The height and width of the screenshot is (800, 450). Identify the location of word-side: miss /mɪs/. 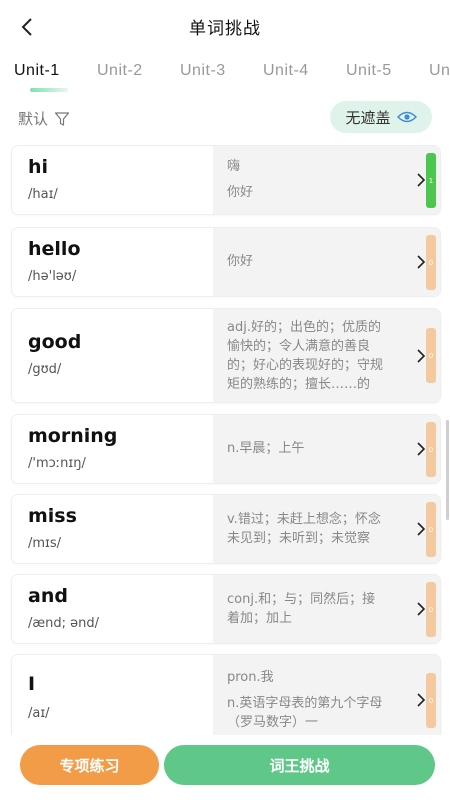
(112, 529).